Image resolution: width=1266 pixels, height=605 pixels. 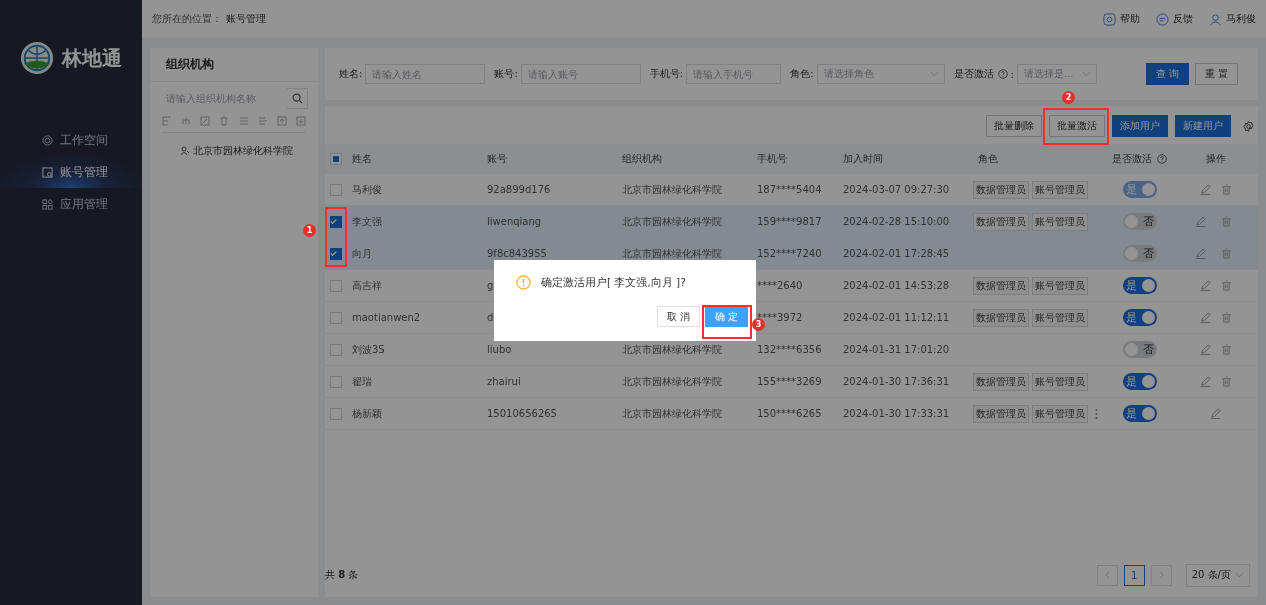 I want to click on toolbar-button: 添加用户, so click(x=1140, y=126).